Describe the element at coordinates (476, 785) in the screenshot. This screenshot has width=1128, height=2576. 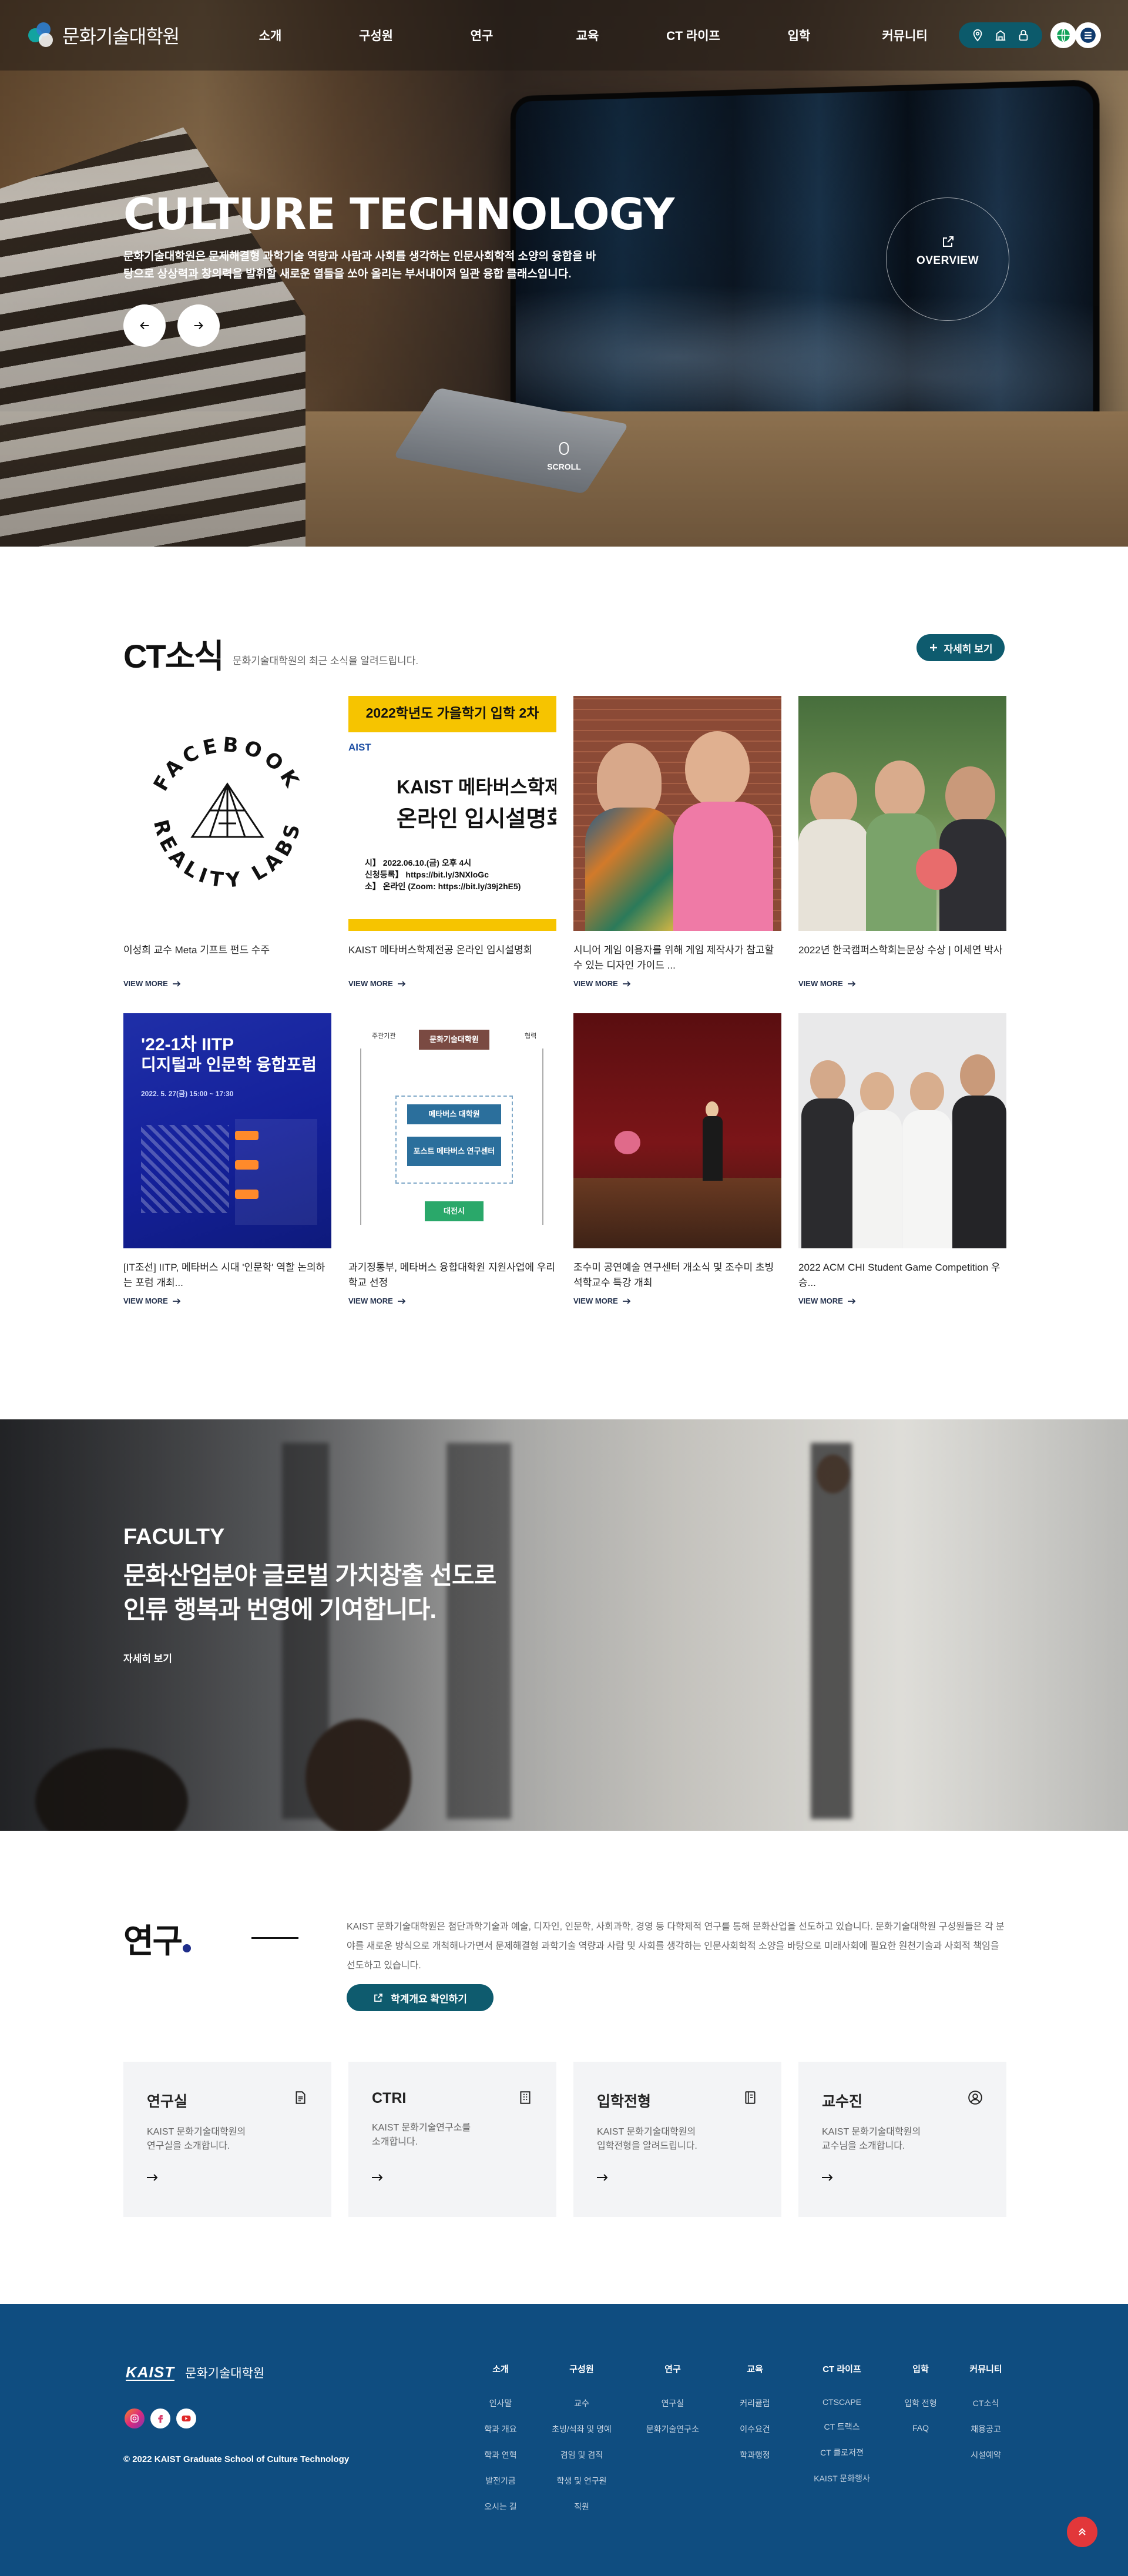
I see `poster-line1: KAIST 메타버스학제전` at that location.